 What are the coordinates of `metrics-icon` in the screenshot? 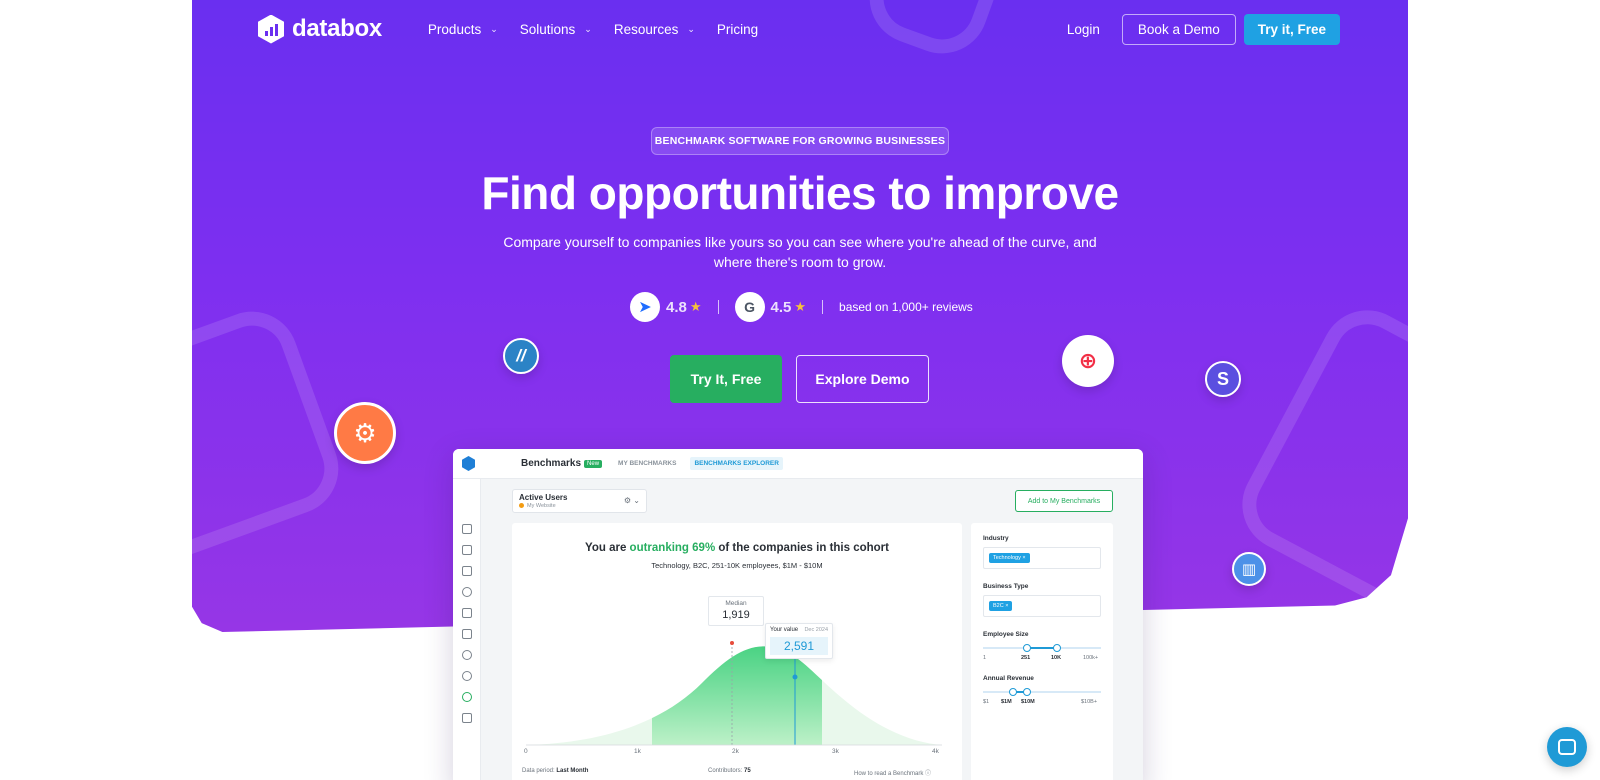 It's located at (467, 571).